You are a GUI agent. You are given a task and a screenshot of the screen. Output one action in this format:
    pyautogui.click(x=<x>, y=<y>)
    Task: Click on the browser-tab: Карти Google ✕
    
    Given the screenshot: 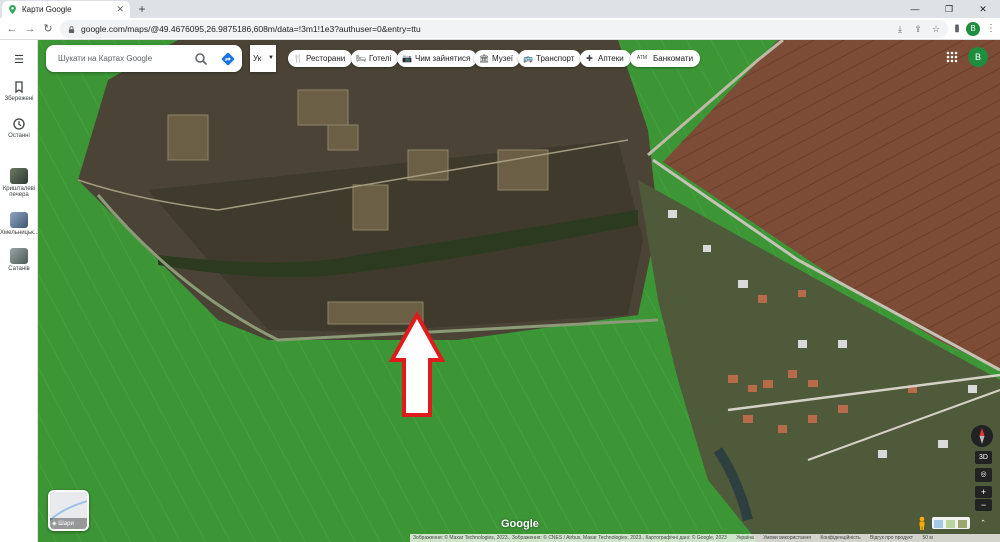 What is the action you would take?
    pyautogui.click(x=66, y=9)
    